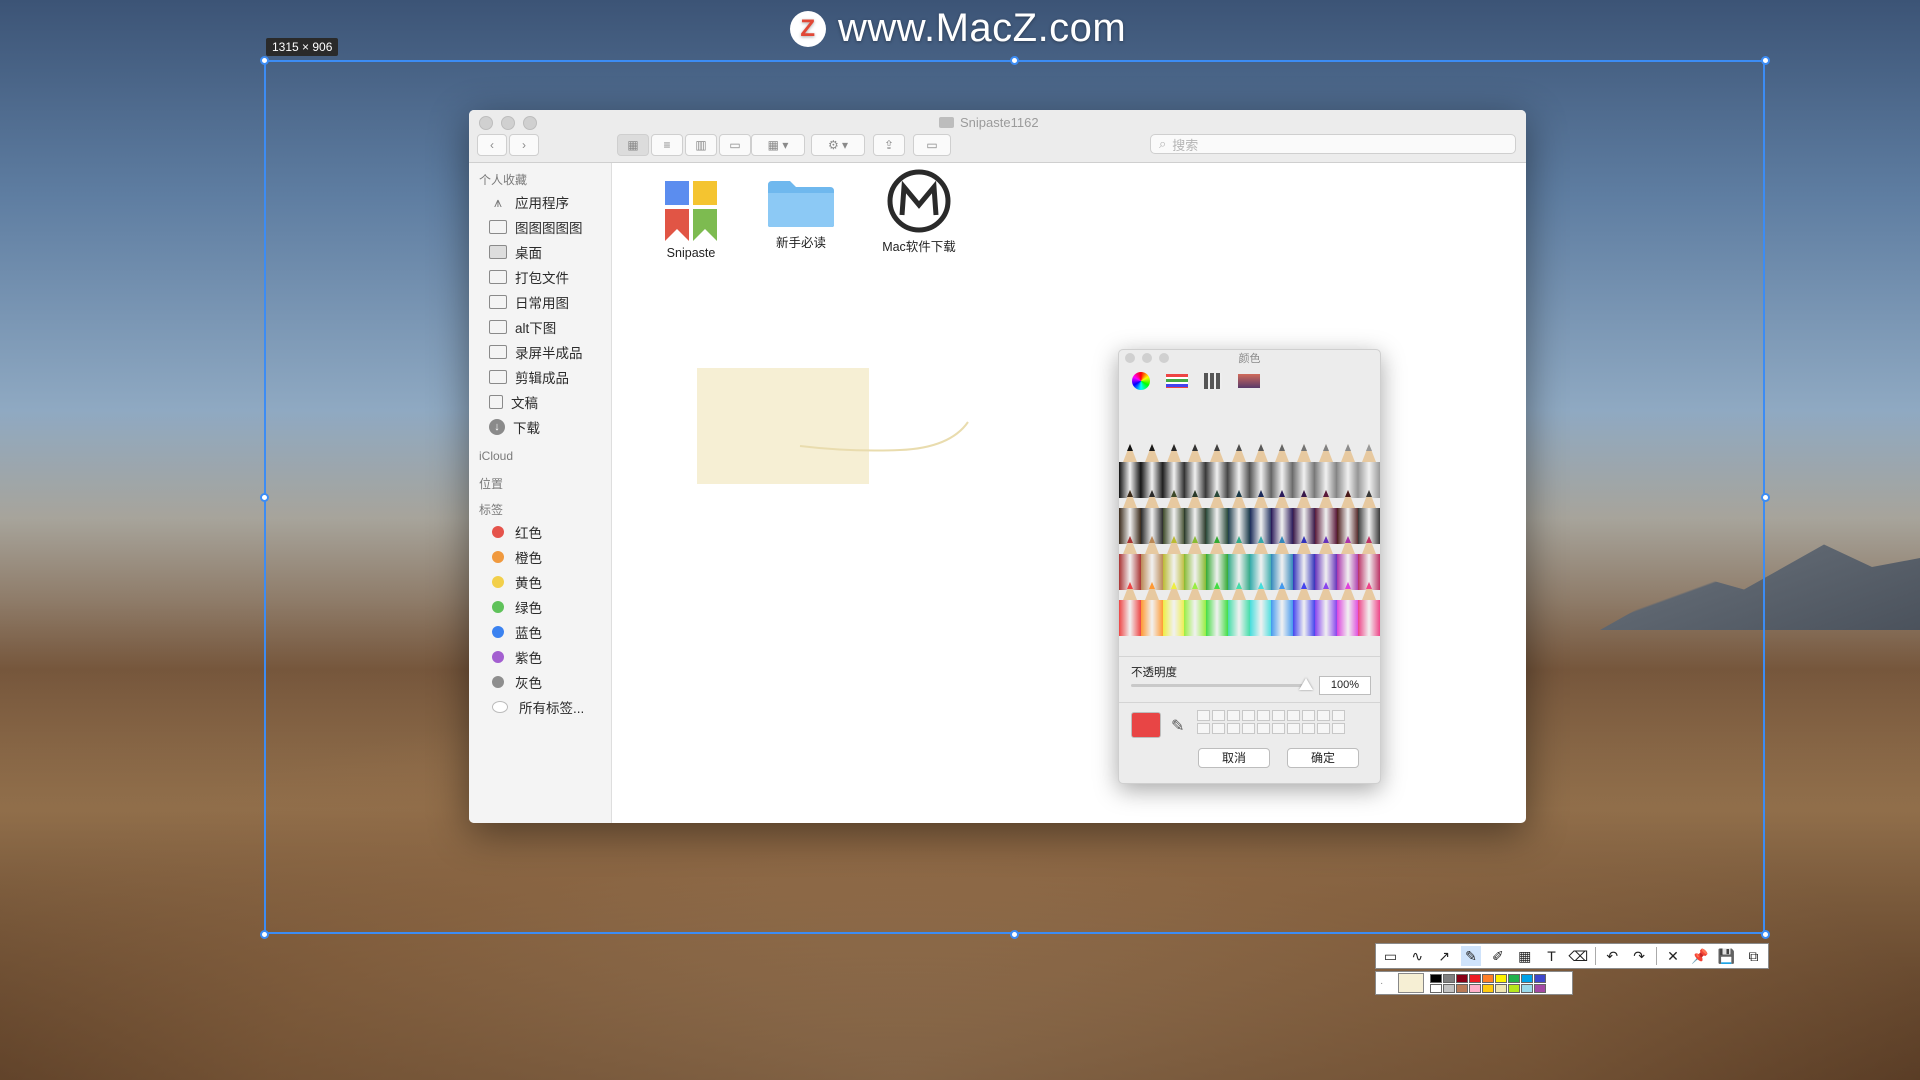 The image size is (1920, 1080). I want to click on arrow-tool-icon: ↗, so click(1444, 956).